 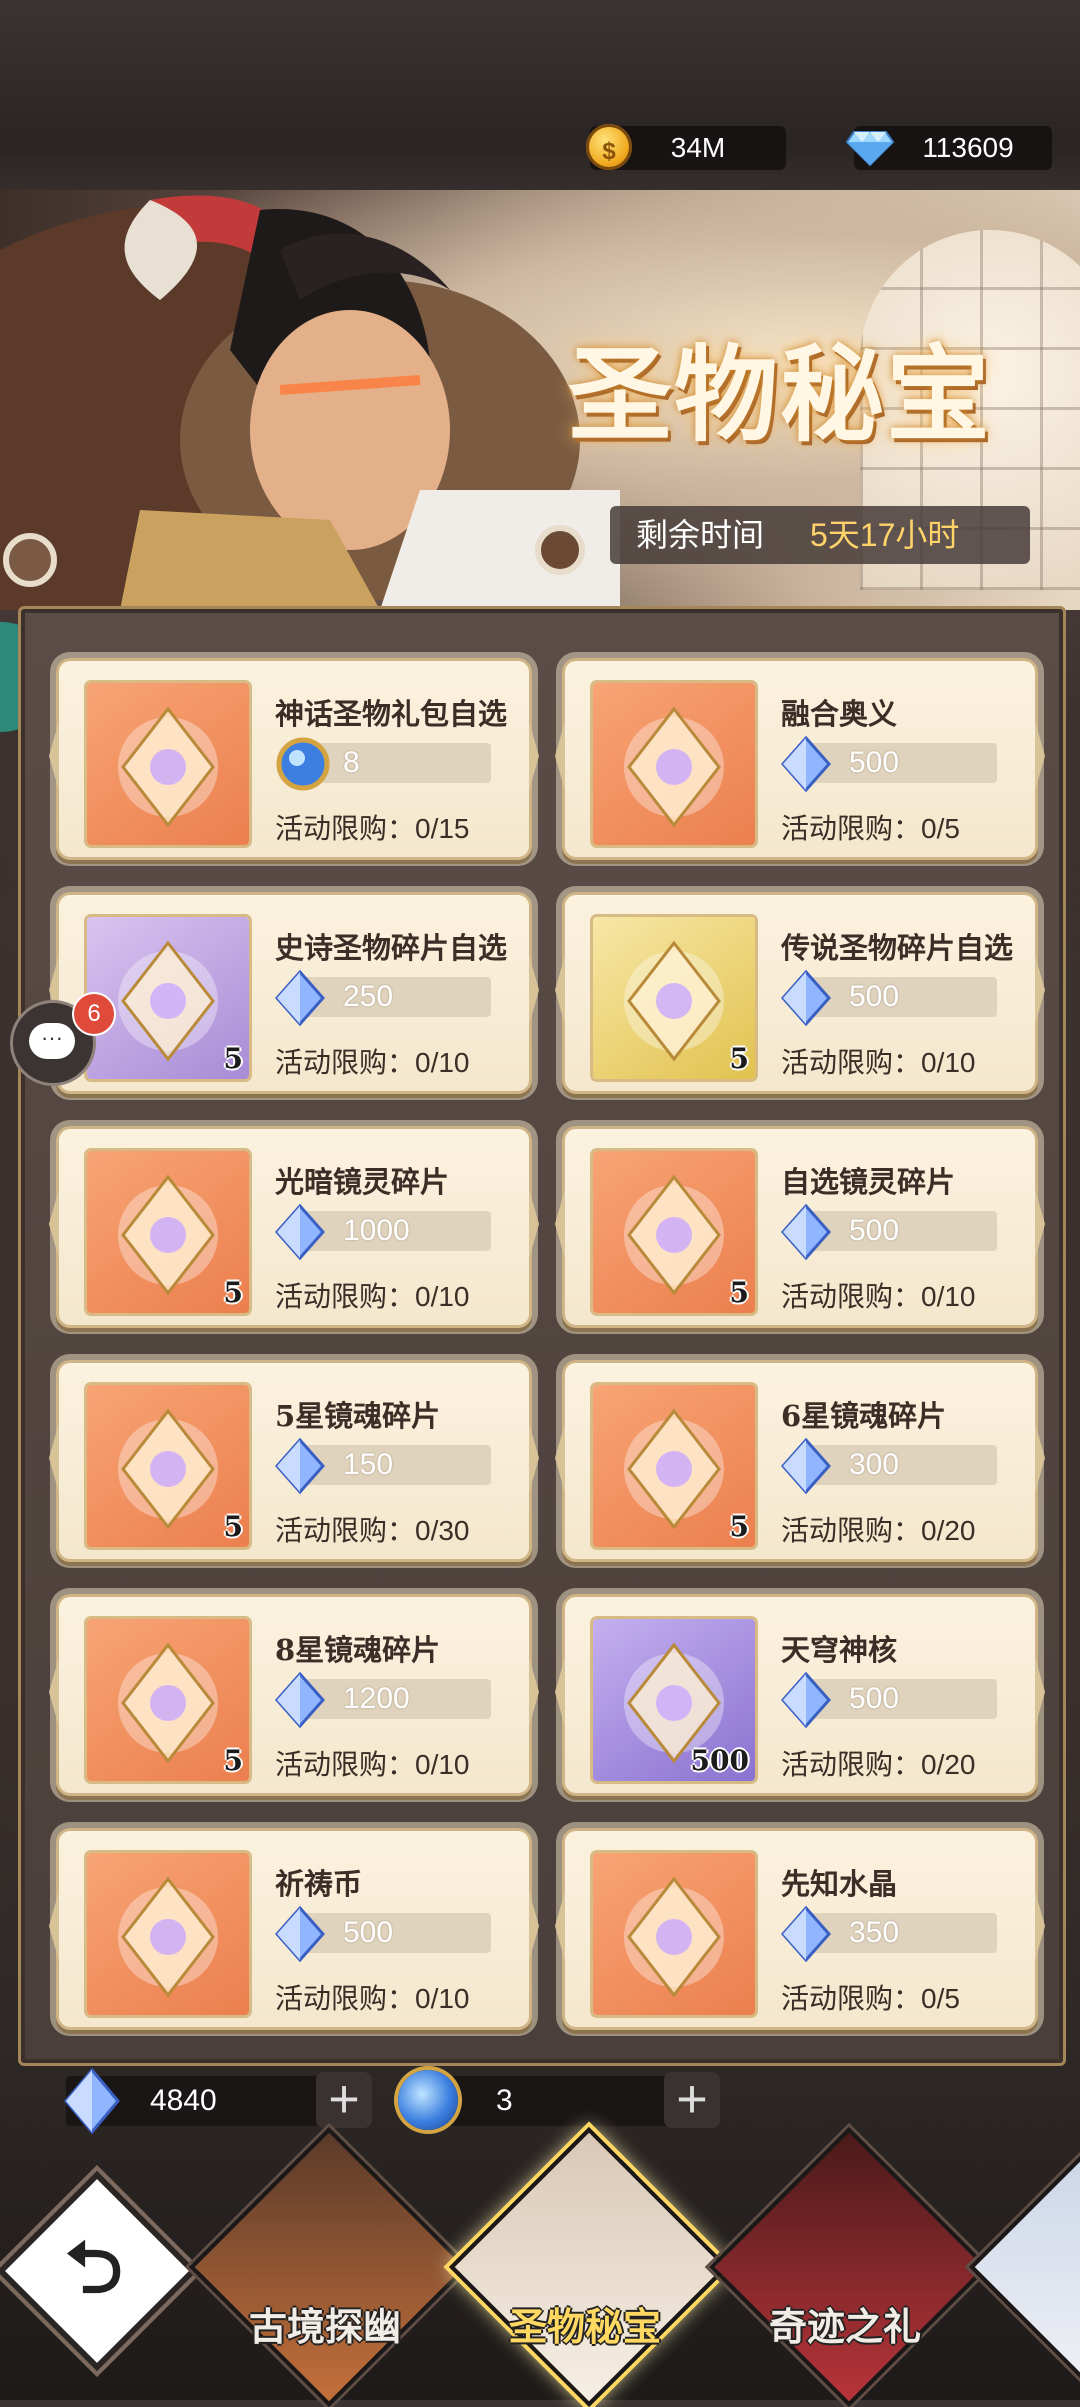 What do you see at coordinates (864, 1416) in the screenshot?
I see `item-name: 6星镜魂碎片` at bounding box center [864, 1416].